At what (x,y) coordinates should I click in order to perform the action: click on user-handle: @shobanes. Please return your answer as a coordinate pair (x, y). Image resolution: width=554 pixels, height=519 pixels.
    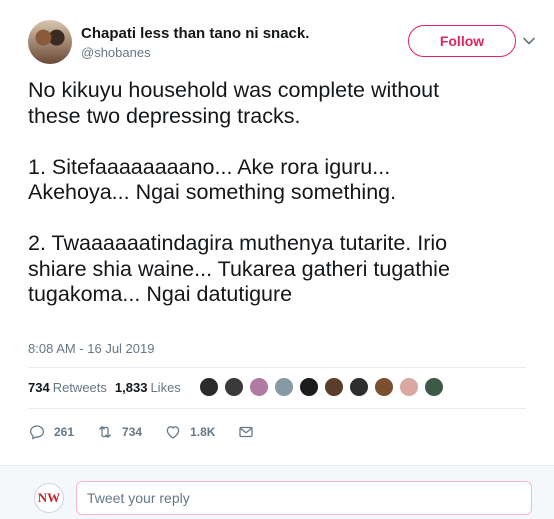
    Looking at the image, I should click on (116, 52).